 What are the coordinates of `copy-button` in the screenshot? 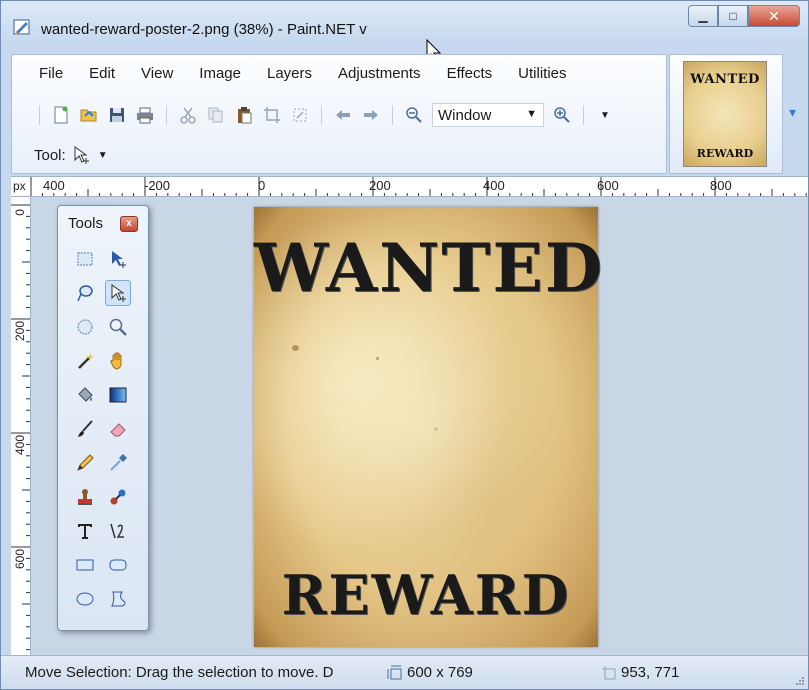 It's located at (216, 115).